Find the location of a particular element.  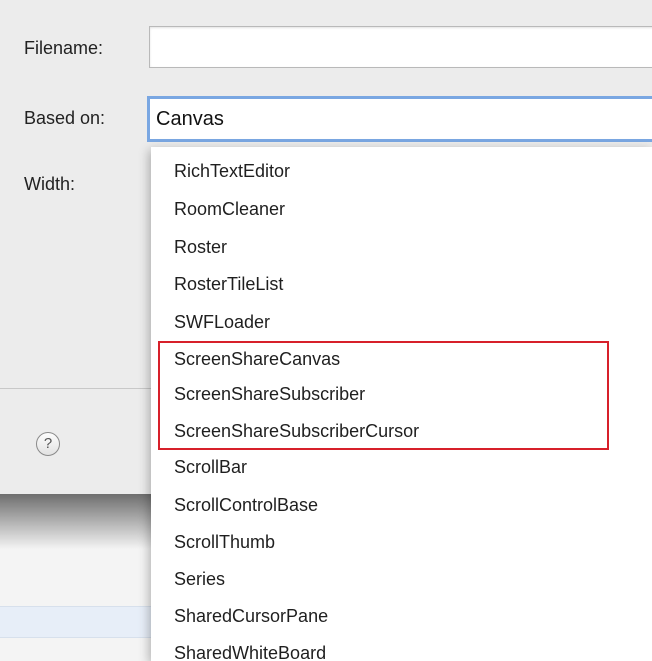

dropdown-item-roster: Roster is located at coordinates (401, 247).